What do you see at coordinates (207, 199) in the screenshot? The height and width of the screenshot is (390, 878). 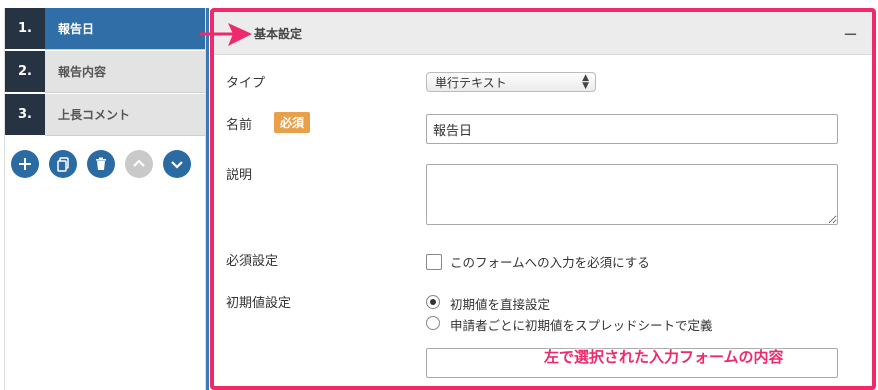 I see `panel-divider` at bounding box center [207, 199].